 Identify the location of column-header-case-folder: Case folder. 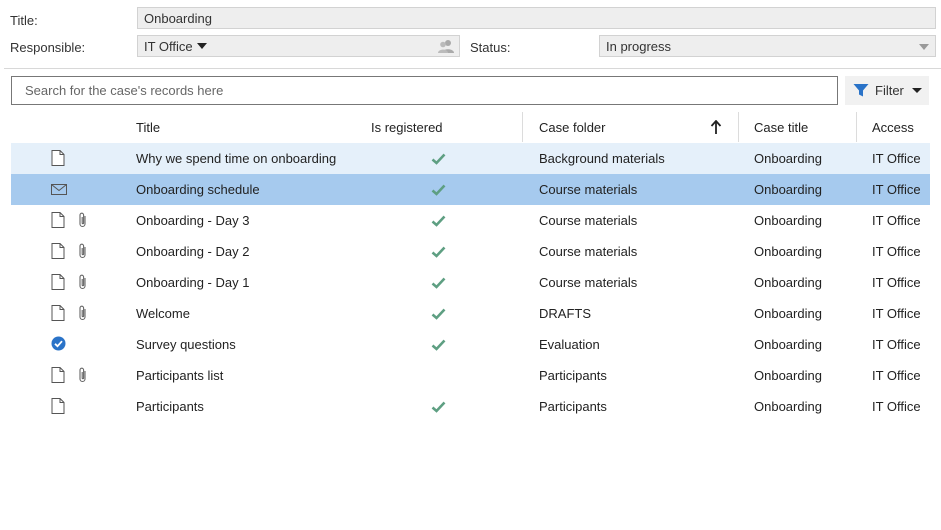
(572, 128).